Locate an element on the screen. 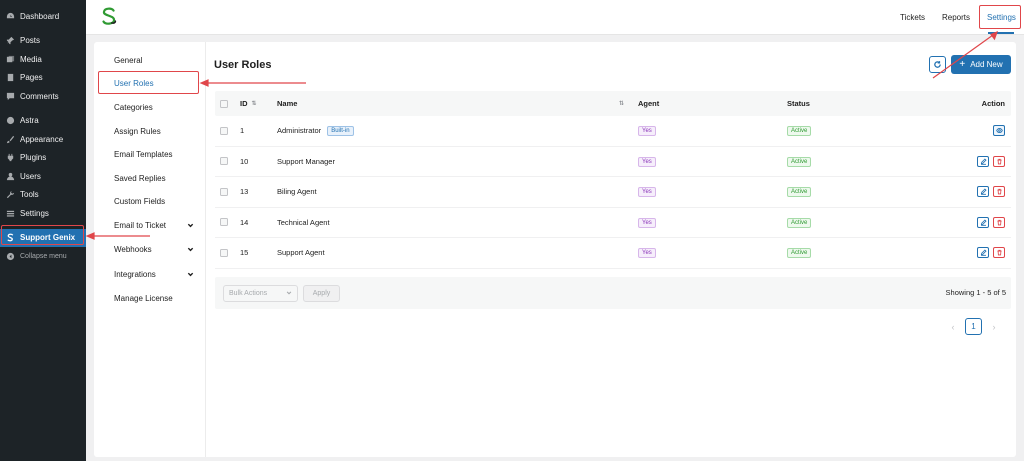  wp-menu-label: Posts is located at coordinates (30, 41).